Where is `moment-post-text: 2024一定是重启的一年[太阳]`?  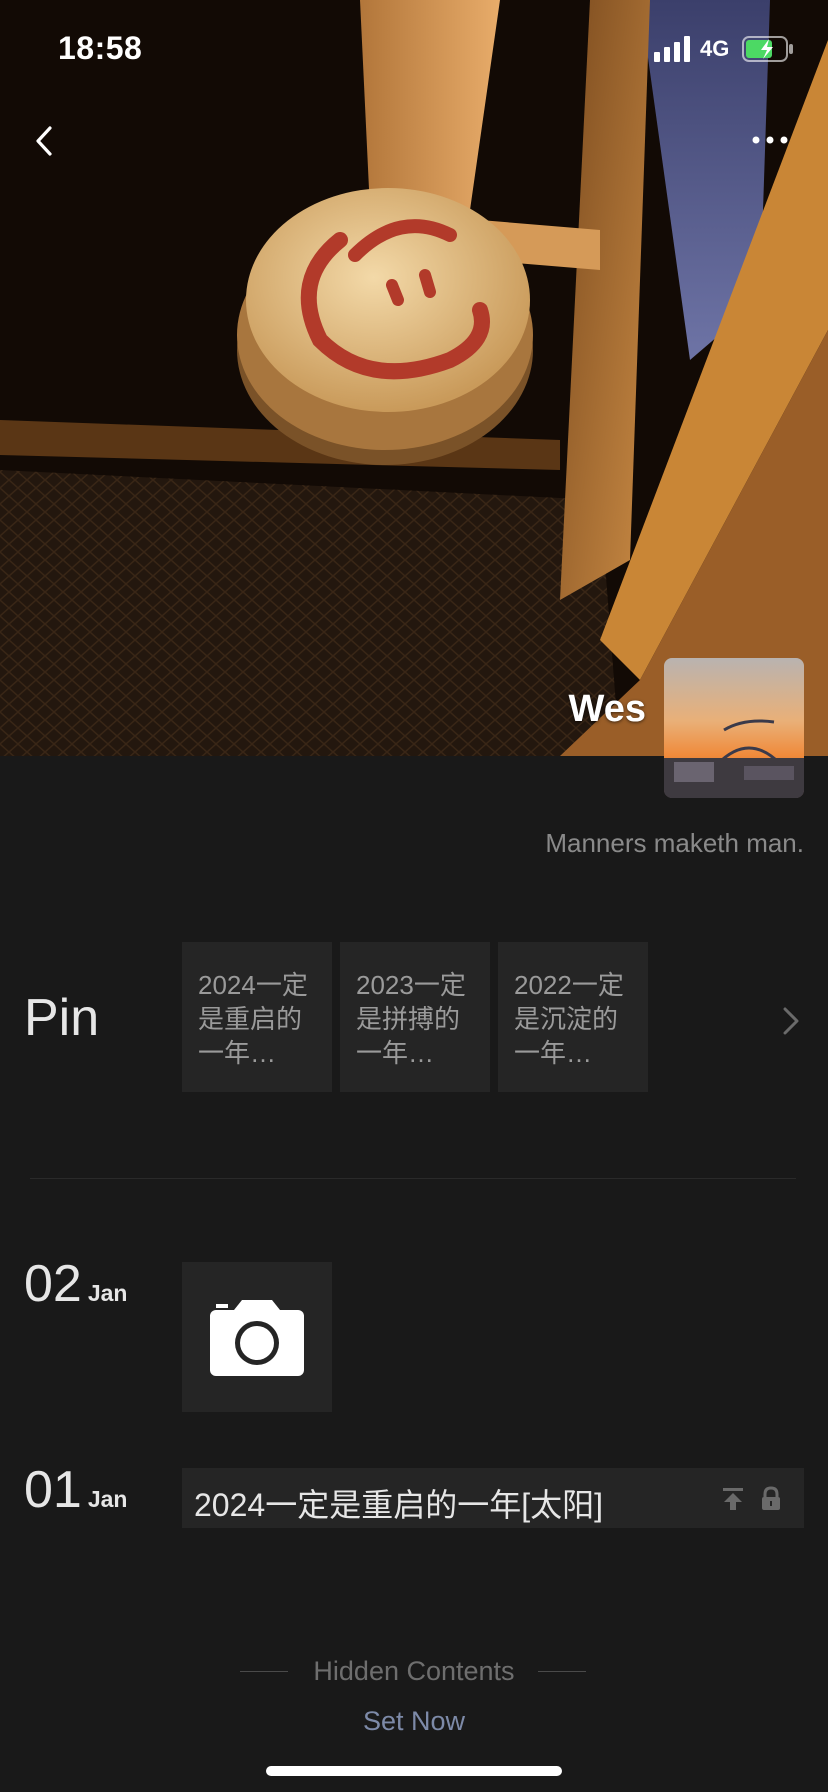
moment-post-text: 2024一定是重启的一年[太阳] is located at coordinates (398, 1505).